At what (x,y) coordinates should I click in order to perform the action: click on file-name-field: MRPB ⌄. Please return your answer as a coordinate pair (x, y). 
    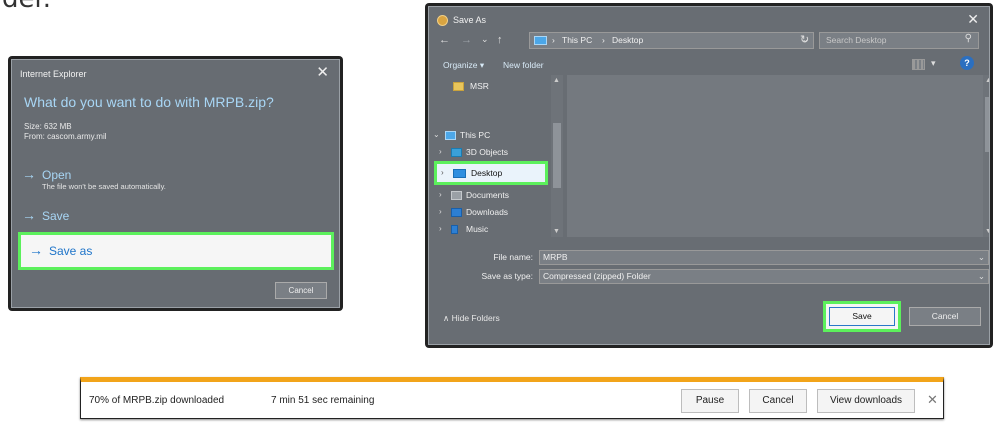
    Looking at the image, I should click on (764, 257).